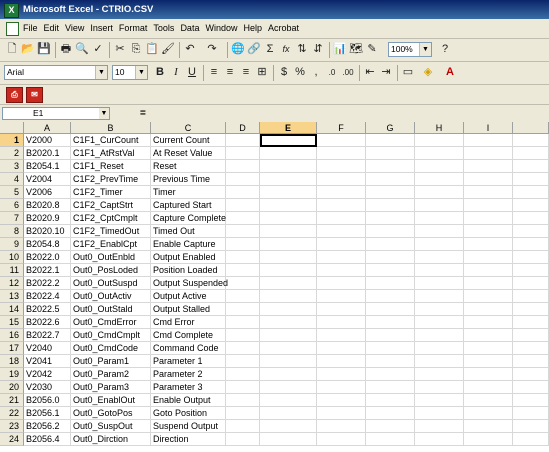  I want to click on cell-a2: B2020.1, so click(47, 153).